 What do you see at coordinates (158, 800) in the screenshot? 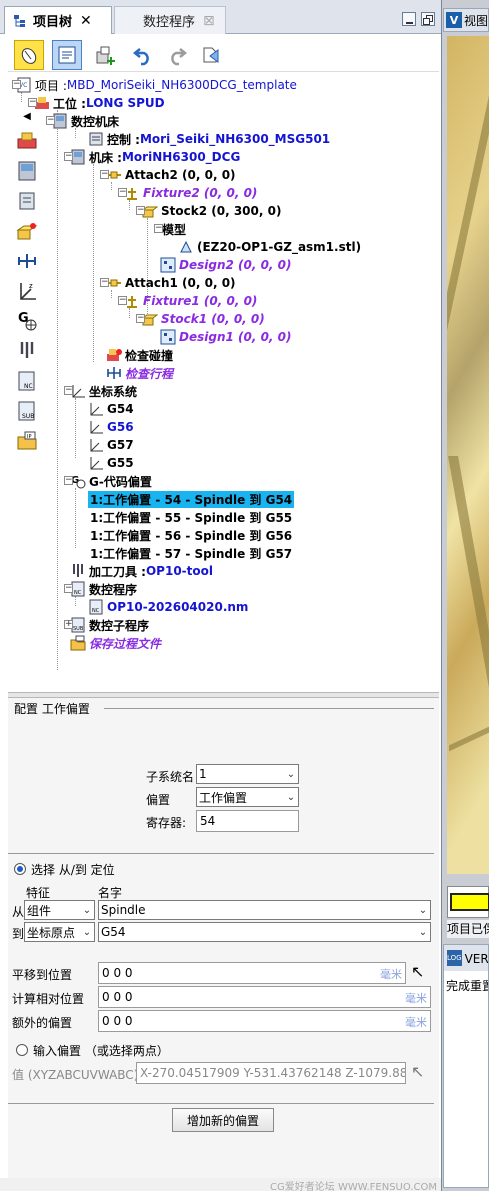
I see `offset-label: 偏置` at bounding box center [158, 800].